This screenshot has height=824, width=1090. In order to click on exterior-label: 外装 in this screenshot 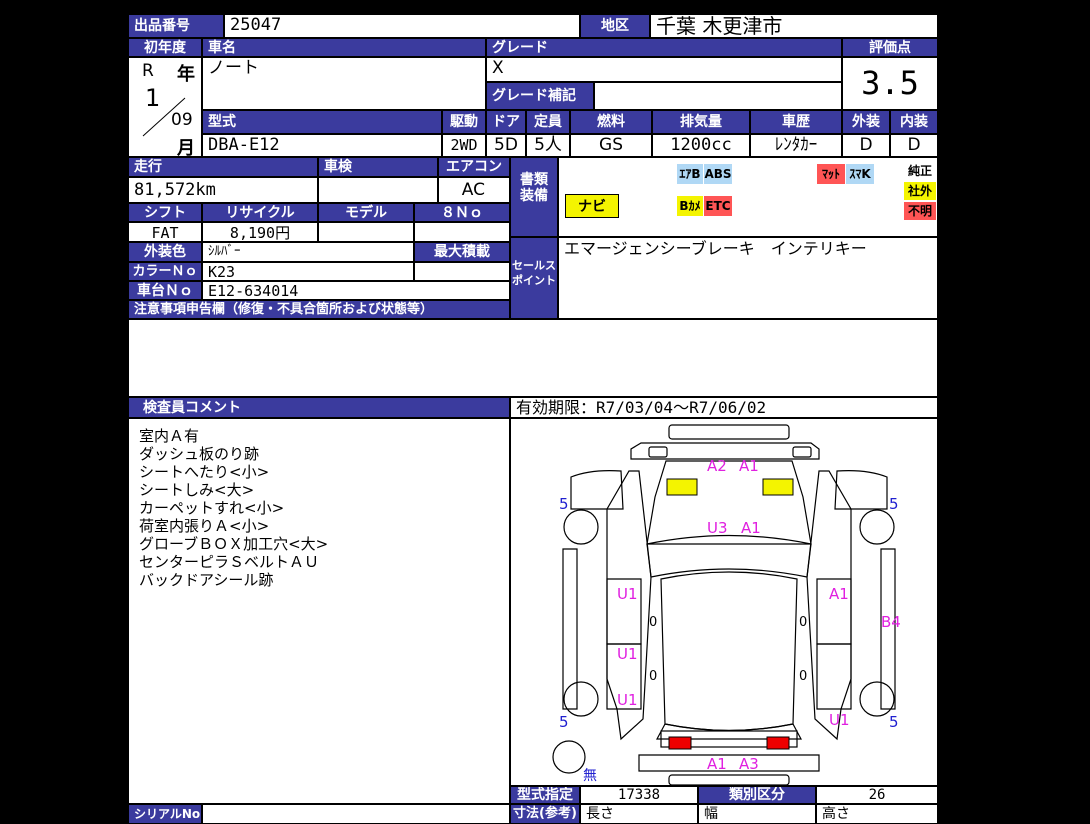, I will do `click(866, 122)`.